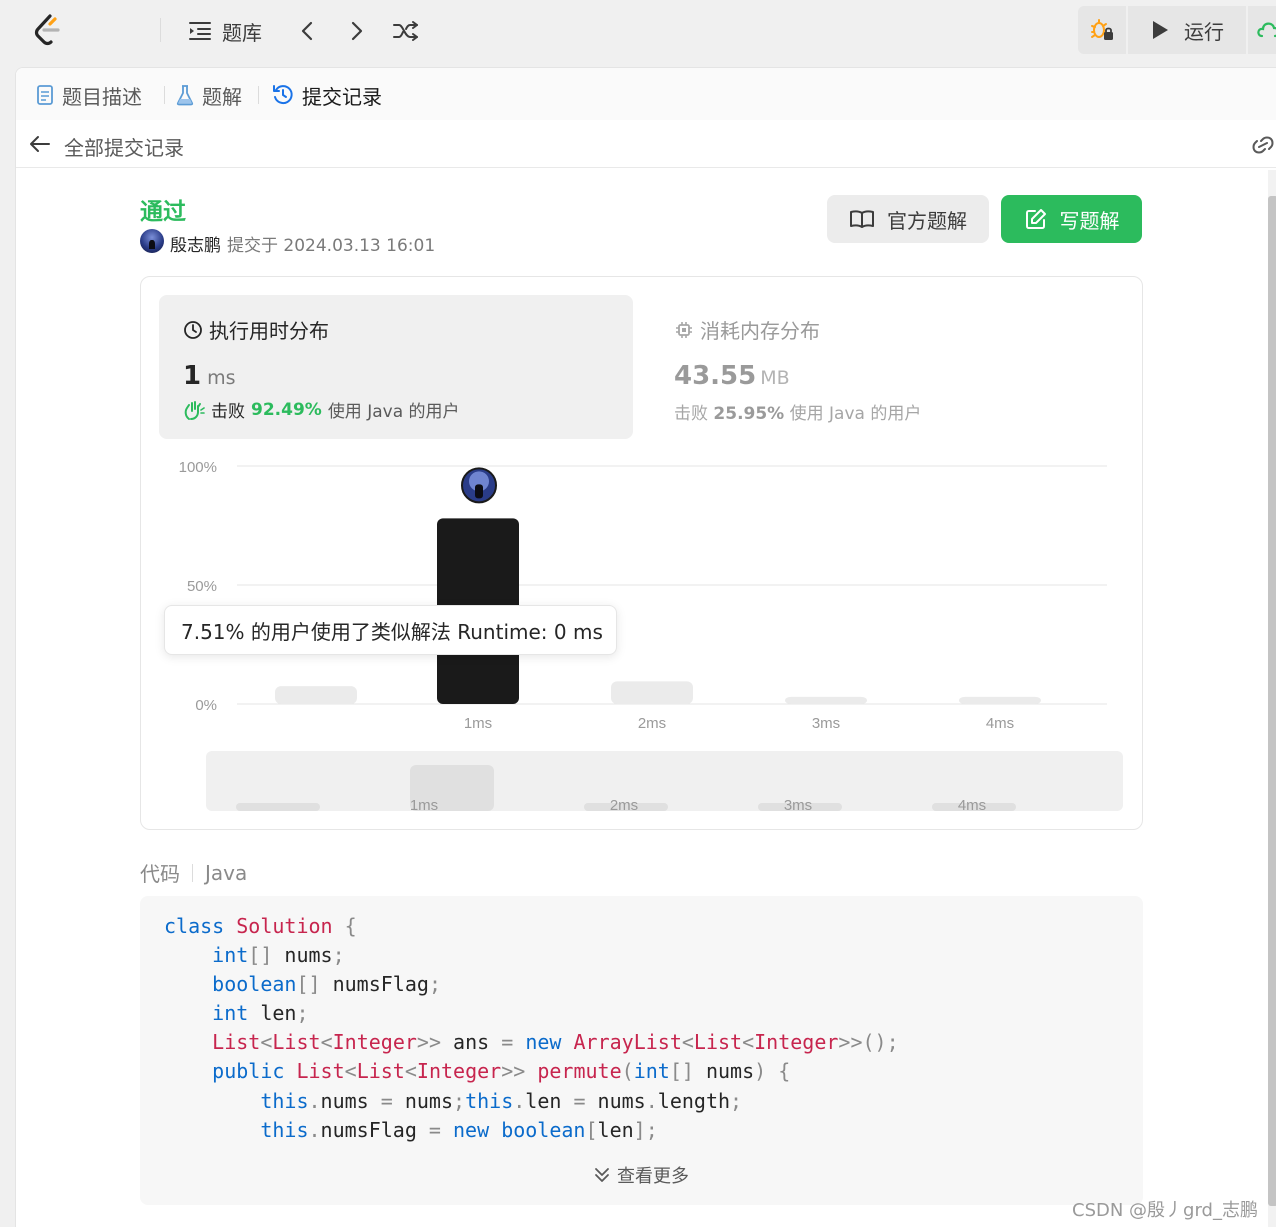 The height and width of the screenshot is (1227, 1276). I want to click on navigator-label: 1ms, so click(424, 805).